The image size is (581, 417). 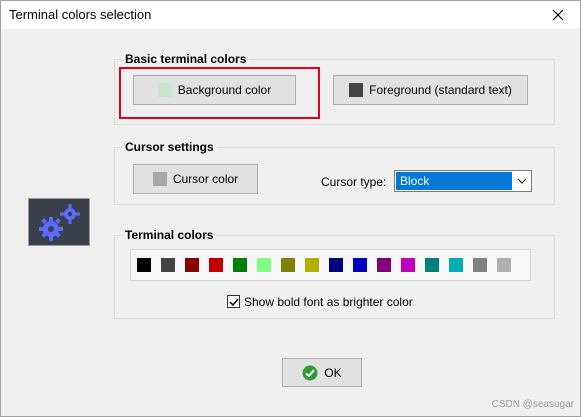 I want to click on cursor-type-select: Block, so click(x=463, y=181).